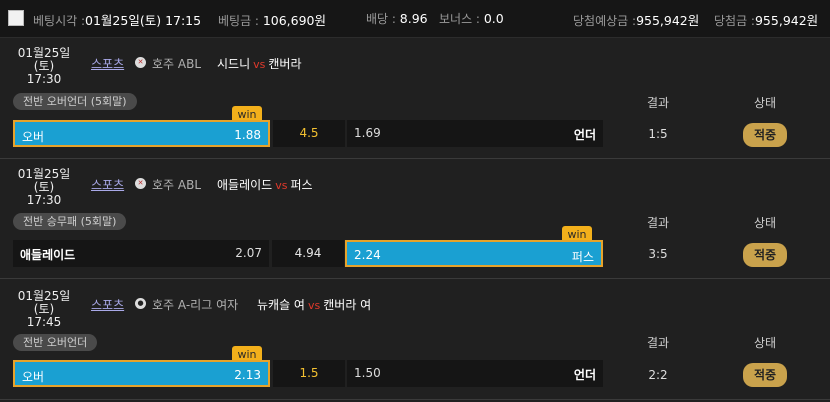 The height and width of the screenshot is (402, 830). I want to click on option-right: 1.50 언더, so click(475, 373).